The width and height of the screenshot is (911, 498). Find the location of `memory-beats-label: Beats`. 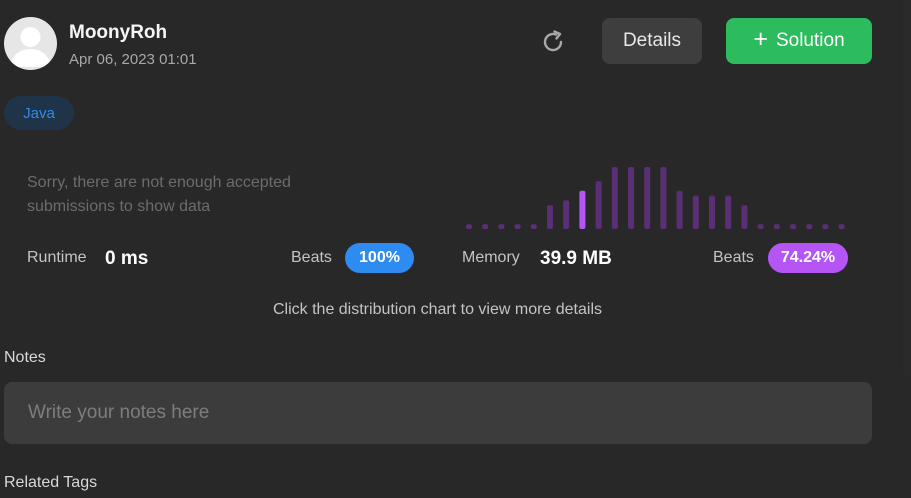

memory-beats-label: Beats is located at coordinates (733, 257).